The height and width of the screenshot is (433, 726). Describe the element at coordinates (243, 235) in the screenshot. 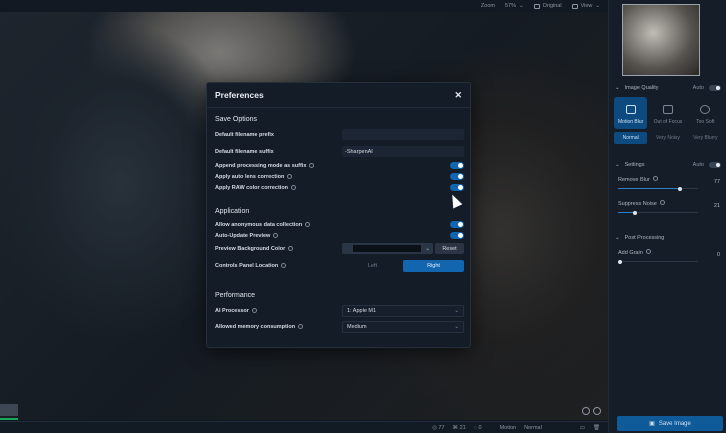

I see `autoupdate-label: Auto-Update Preview` at that location.